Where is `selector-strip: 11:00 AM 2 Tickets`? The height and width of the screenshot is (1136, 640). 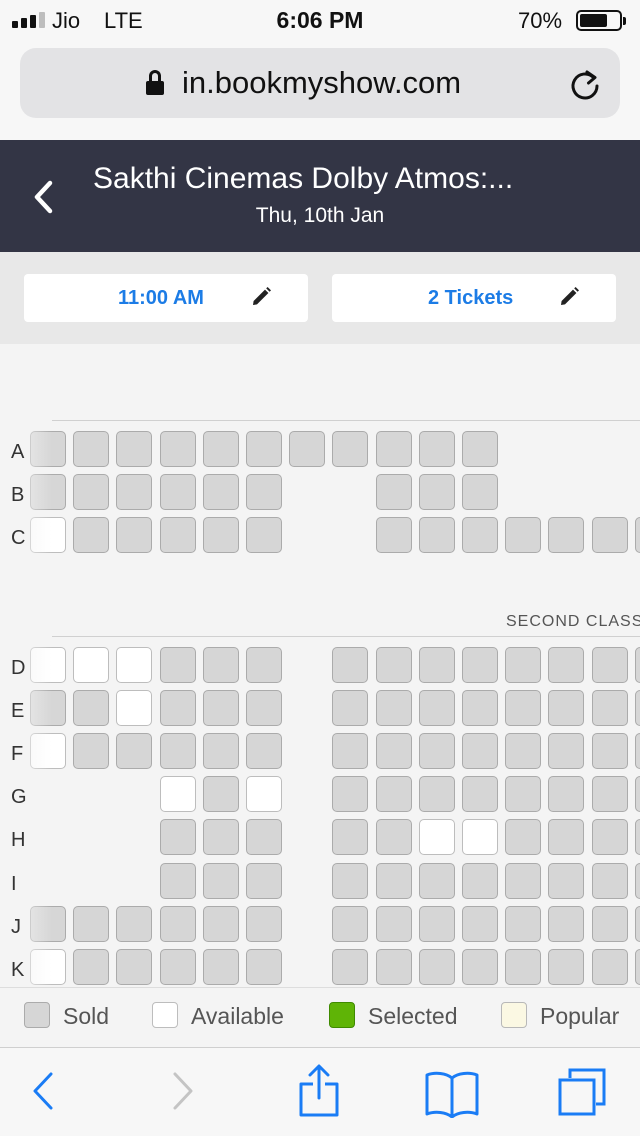
selector-strip: 11:00 AM 2 Tickets is located at coordinates (320, 298).